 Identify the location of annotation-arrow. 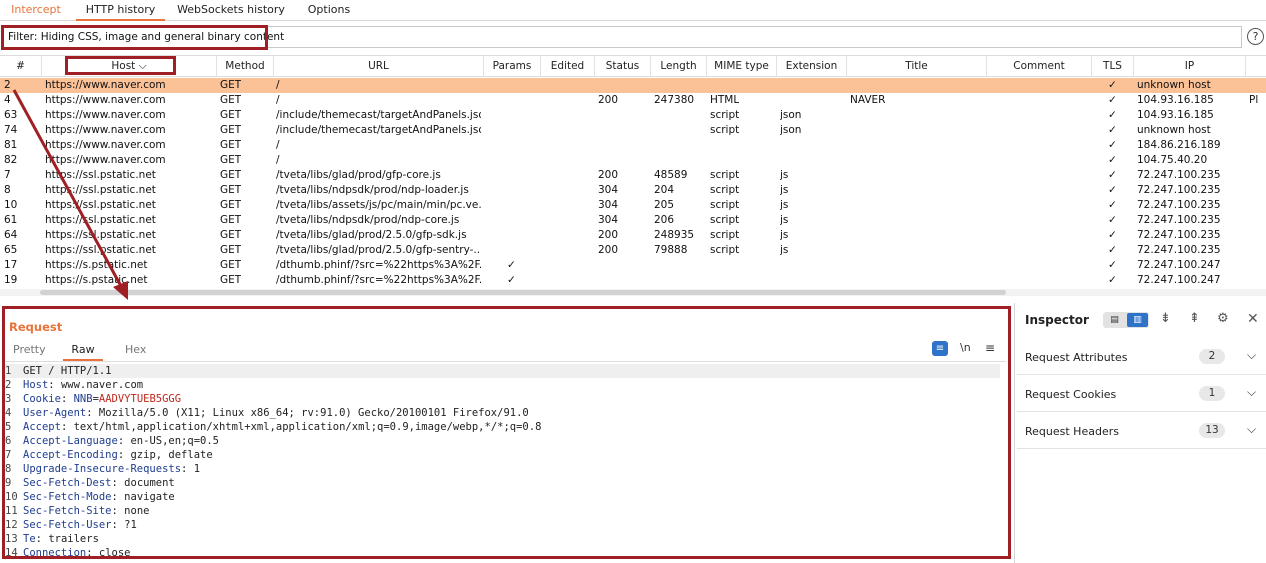
(70, 194).